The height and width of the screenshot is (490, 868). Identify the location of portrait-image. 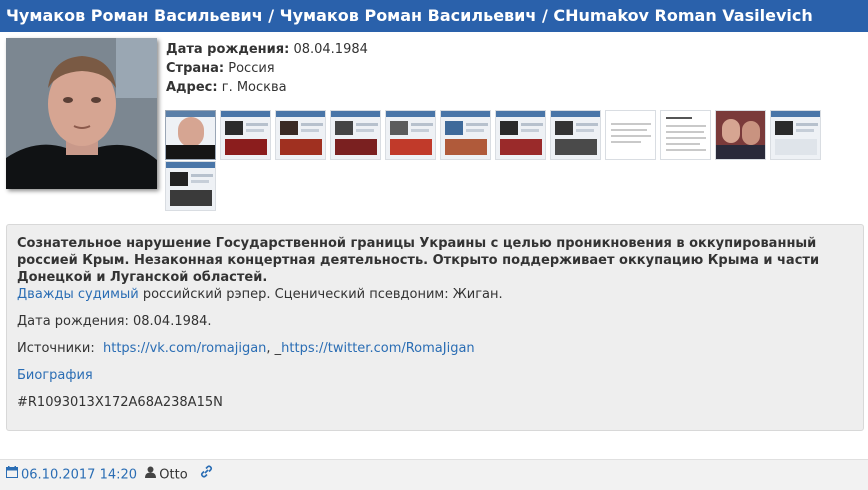
(81, 113).